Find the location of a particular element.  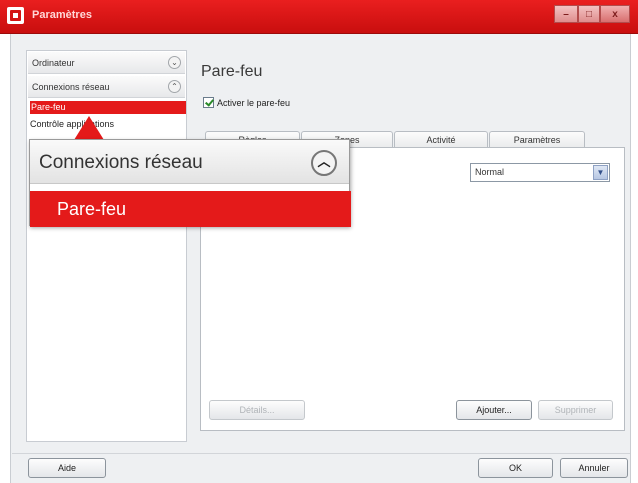

window-controls: – □ x is located at coordinates (592, 14).